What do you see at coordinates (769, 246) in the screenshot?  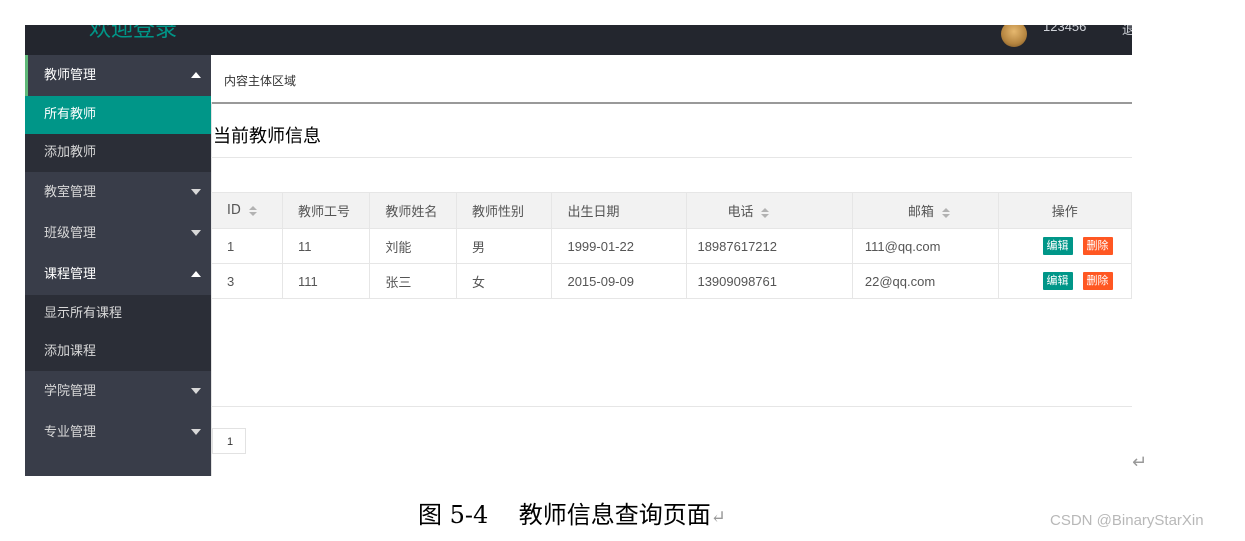 I see `cell-phone: 18987617212` at bounding box center [769, 246].